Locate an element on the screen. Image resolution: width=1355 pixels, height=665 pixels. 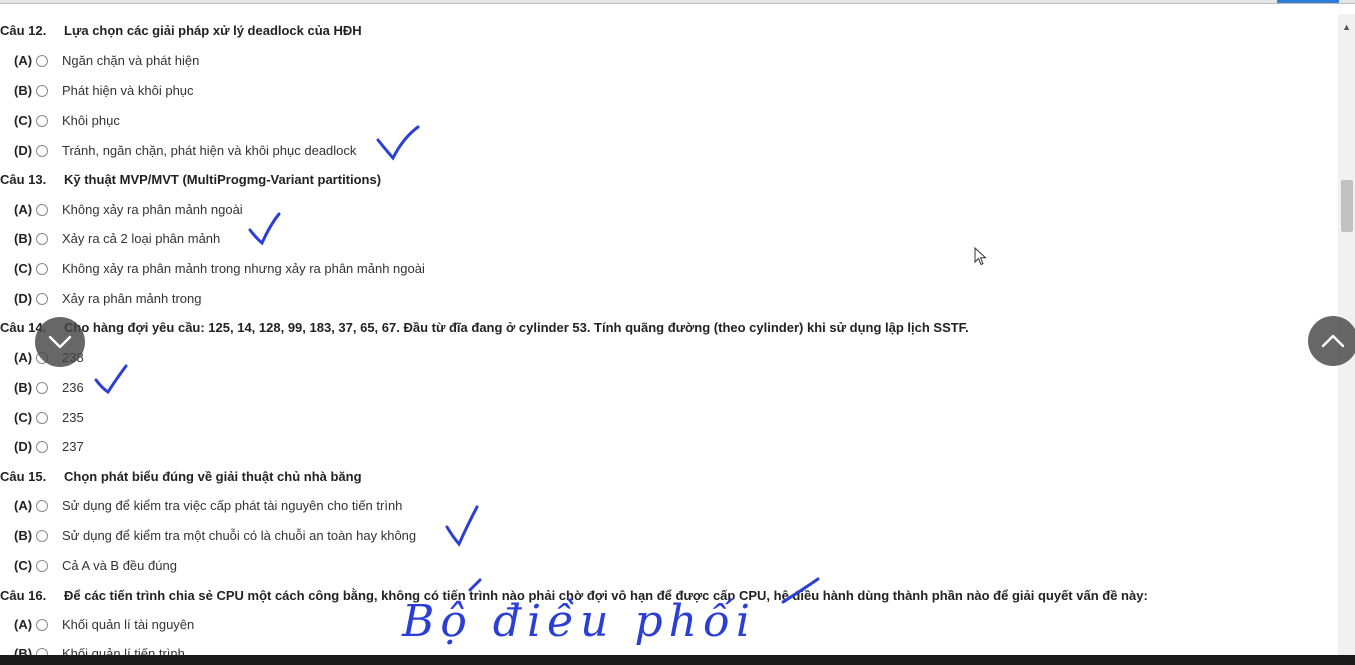
question-14-option-c: (C) 235 is located at coordinates (49, 417).